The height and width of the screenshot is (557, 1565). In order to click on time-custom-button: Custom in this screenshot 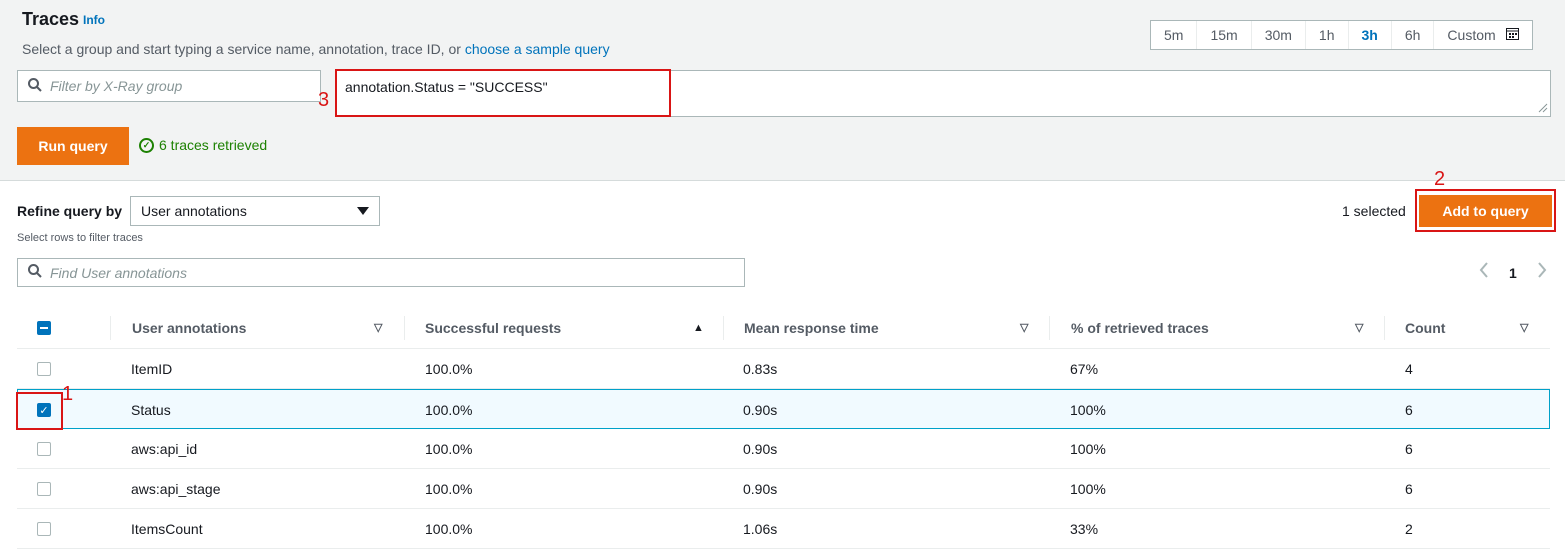, I will do `click(1482, 35)`.